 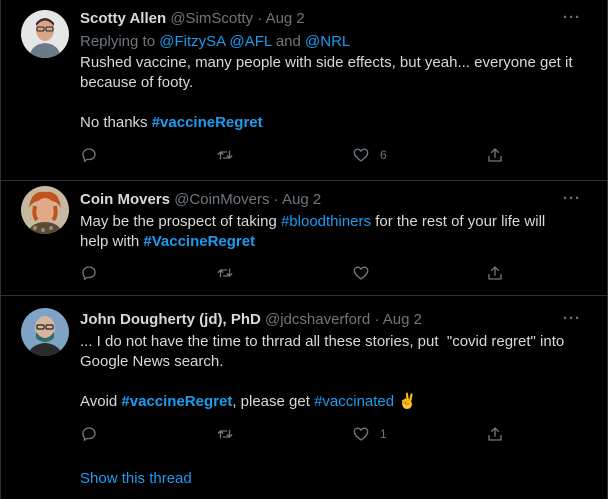 What do you see at coordinates (295, 155) in the screenshot?
I see `tweet-actions: 6` at bounding box center [295, 155].